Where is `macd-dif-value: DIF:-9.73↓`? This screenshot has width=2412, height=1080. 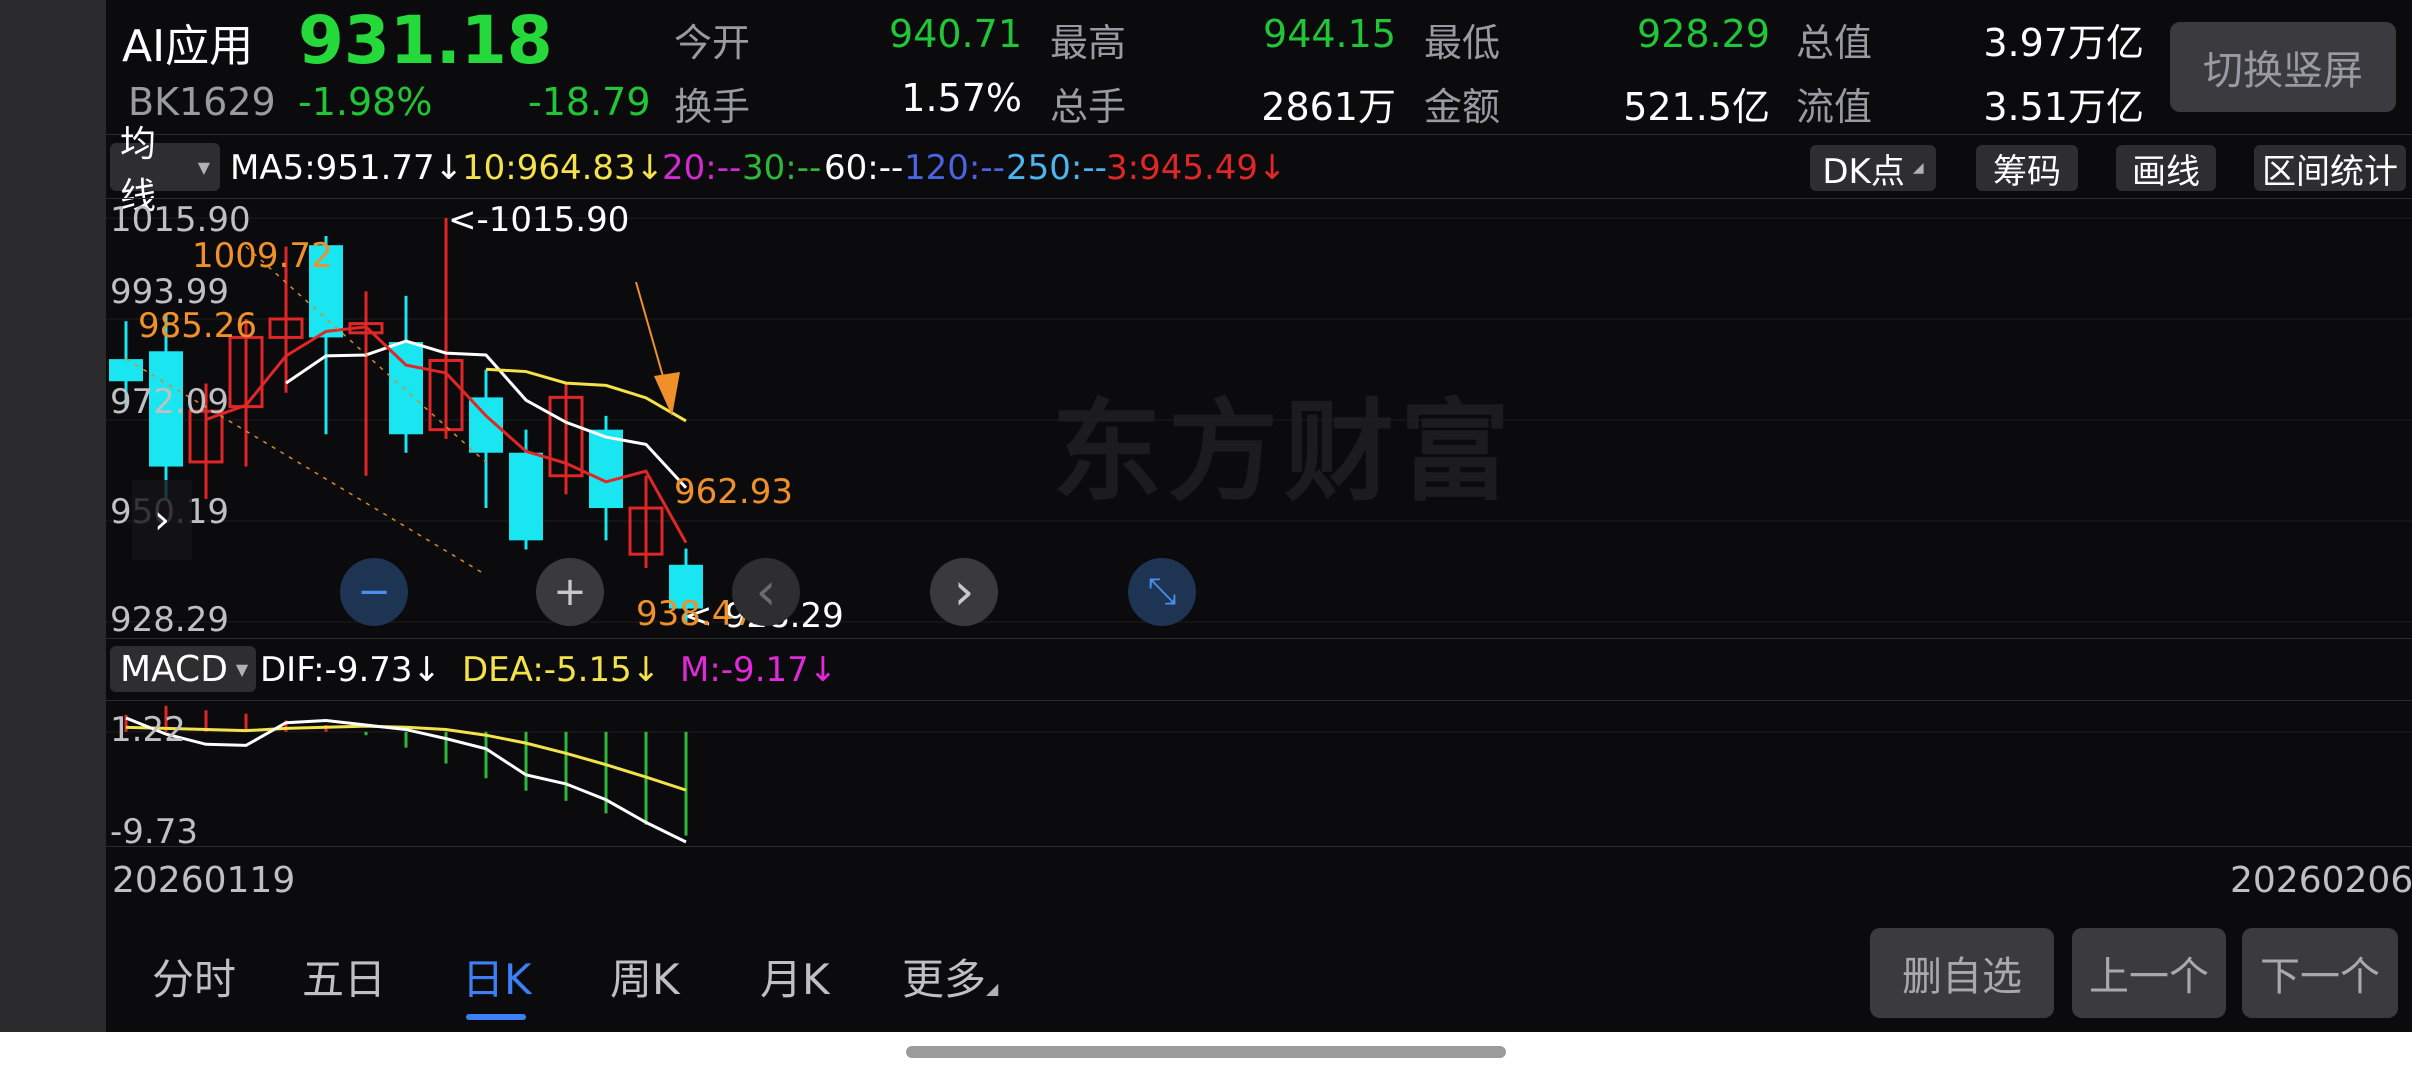
macd-dif-value: DIF:-9.73↓ is located at coordinates (351, 670).